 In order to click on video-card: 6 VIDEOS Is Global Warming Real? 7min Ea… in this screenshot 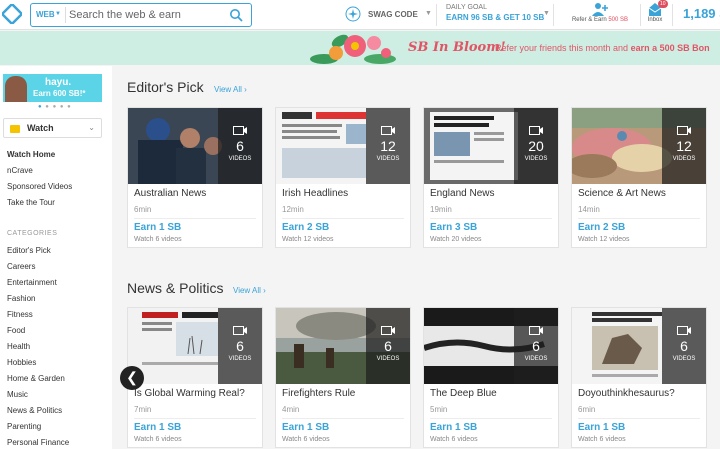, I will do `click(195, 377)`.